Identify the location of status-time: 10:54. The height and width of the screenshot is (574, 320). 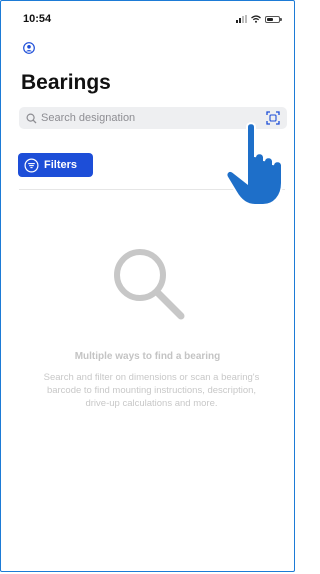
(37, 19).